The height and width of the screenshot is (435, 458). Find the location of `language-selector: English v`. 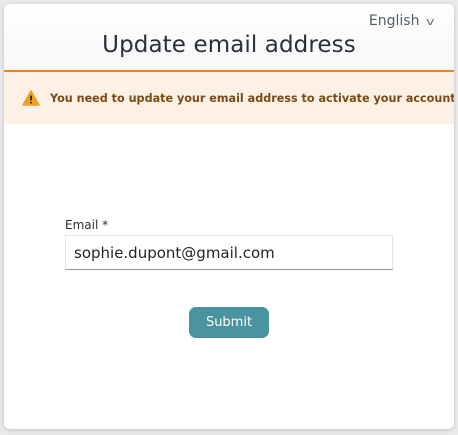

language-selector: English v is located at coordinates (401, 21).